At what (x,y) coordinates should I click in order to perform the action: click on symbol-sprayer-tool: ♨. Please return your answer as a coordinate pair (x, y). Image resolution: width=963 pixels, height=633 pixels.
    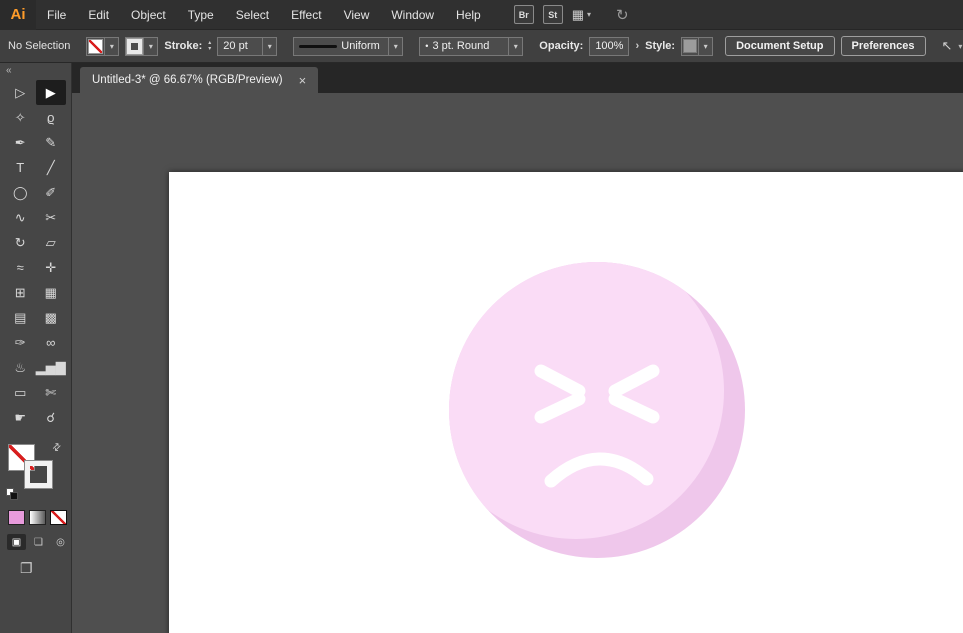
    Looking at the image, I should click on (20, 367).